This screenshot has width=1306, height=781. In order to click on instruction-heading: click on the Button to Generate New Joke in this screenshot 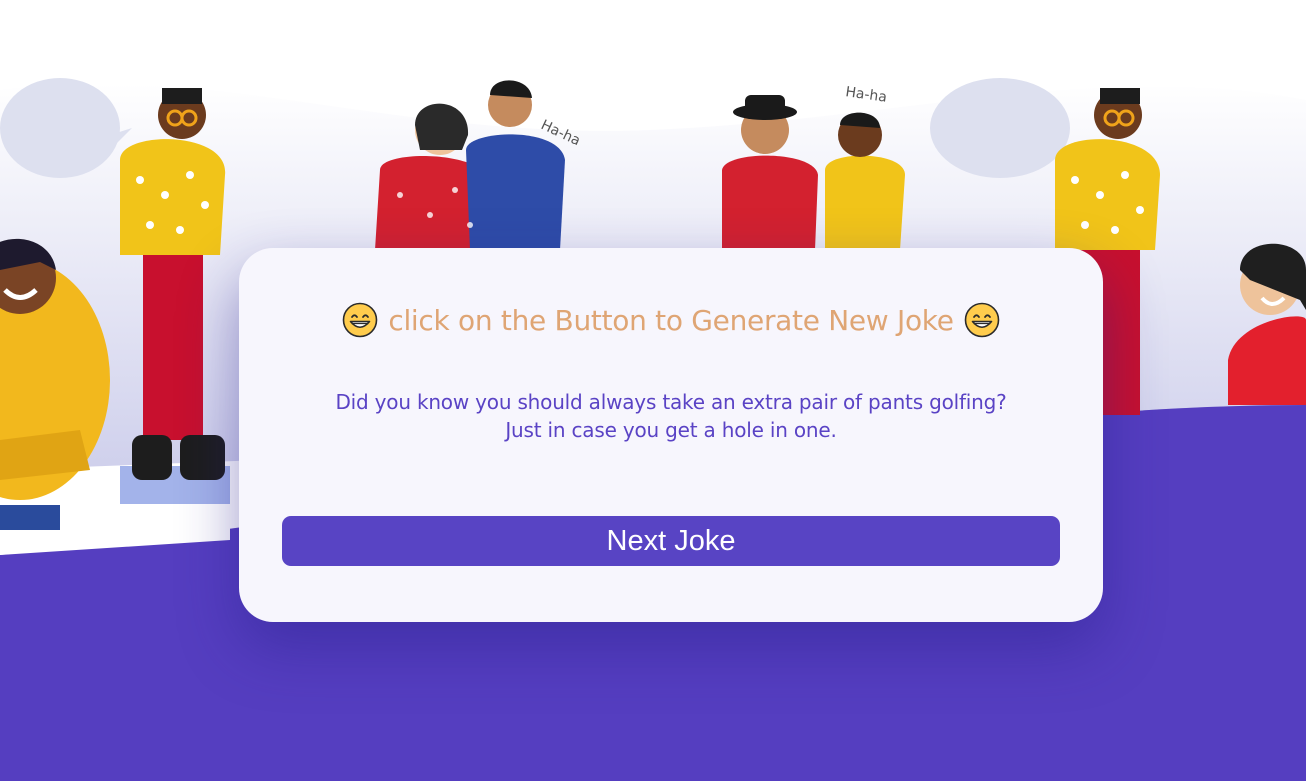, I will do `click(671, 320)`.